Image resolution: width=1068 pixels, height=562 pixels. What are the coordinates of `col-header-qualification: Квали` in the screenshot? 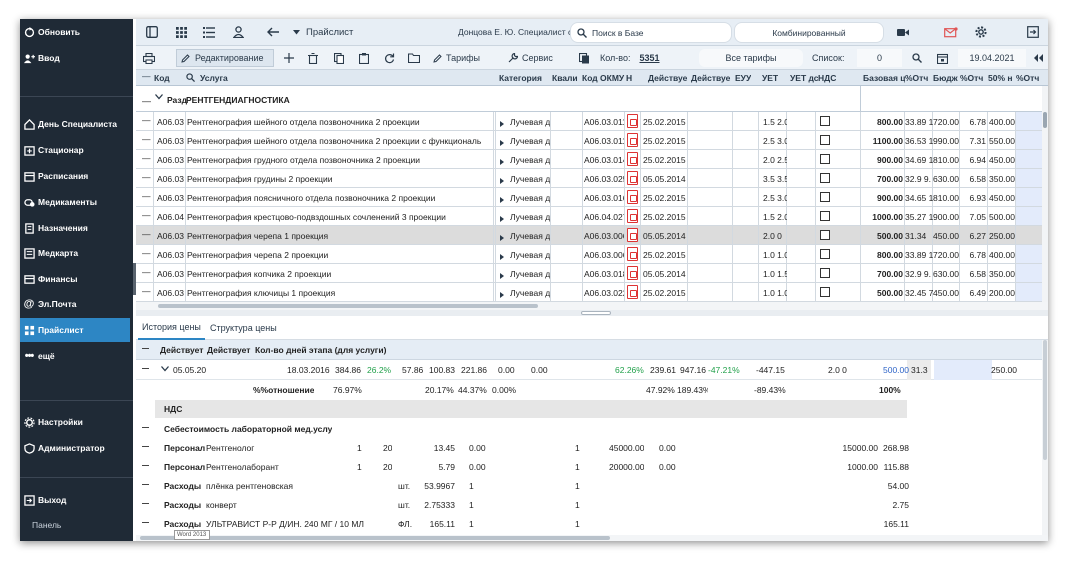 It's located at (567, 78).